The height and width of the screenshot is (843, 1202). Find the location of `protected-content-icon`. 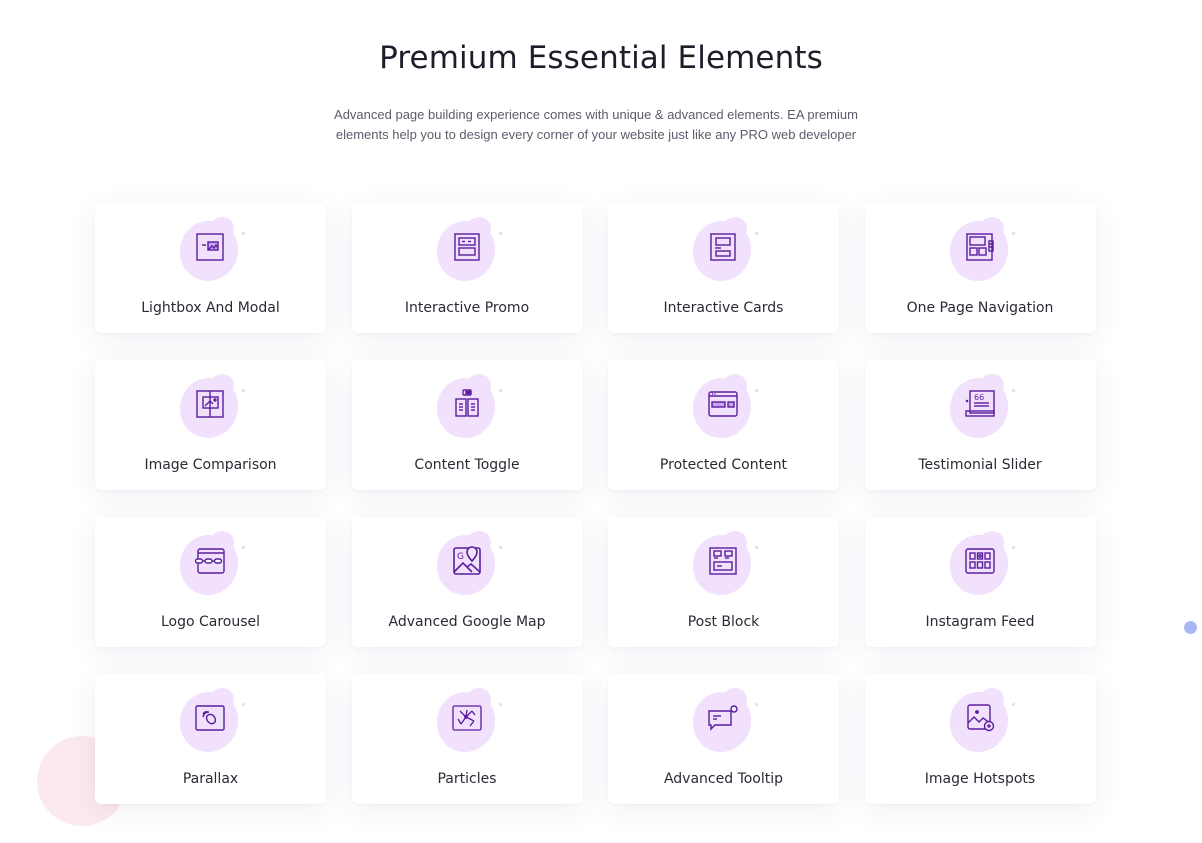

protected-content-icon is located at coordinates (723, 404).